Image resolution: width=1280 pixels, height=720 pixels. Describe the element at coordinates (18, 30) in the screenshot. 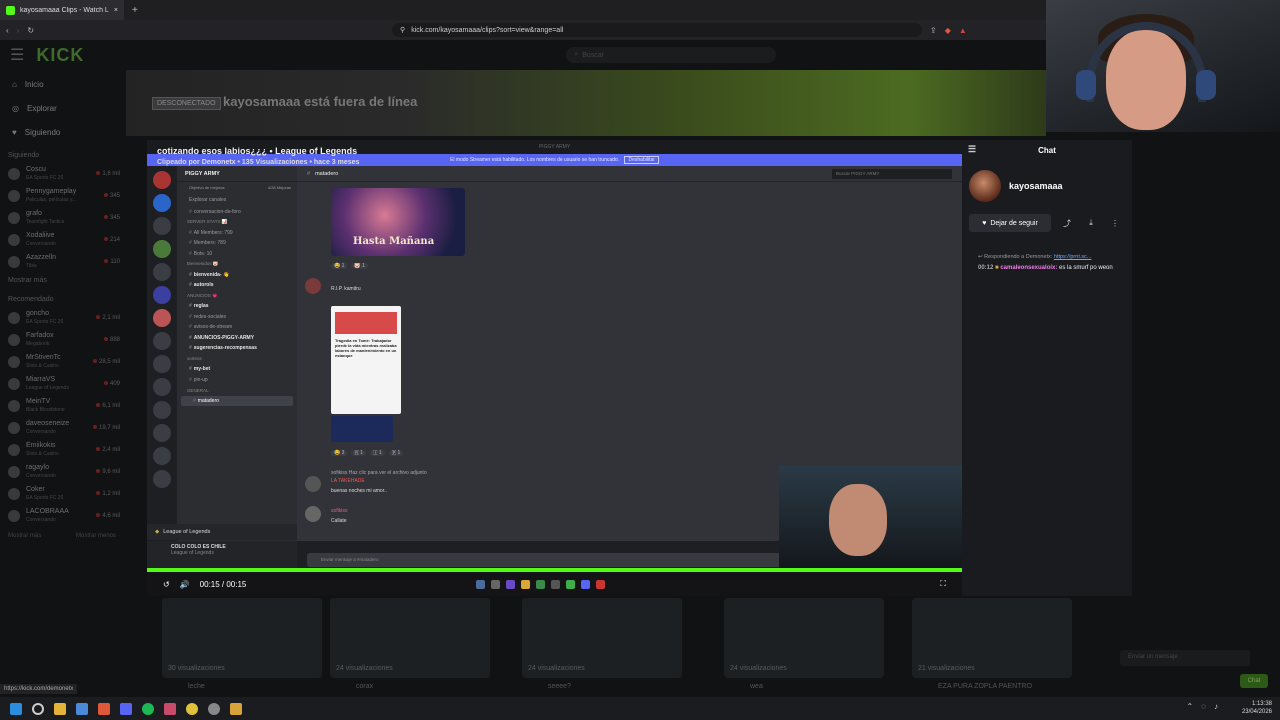

I see `forward-icon: ›` at that location.